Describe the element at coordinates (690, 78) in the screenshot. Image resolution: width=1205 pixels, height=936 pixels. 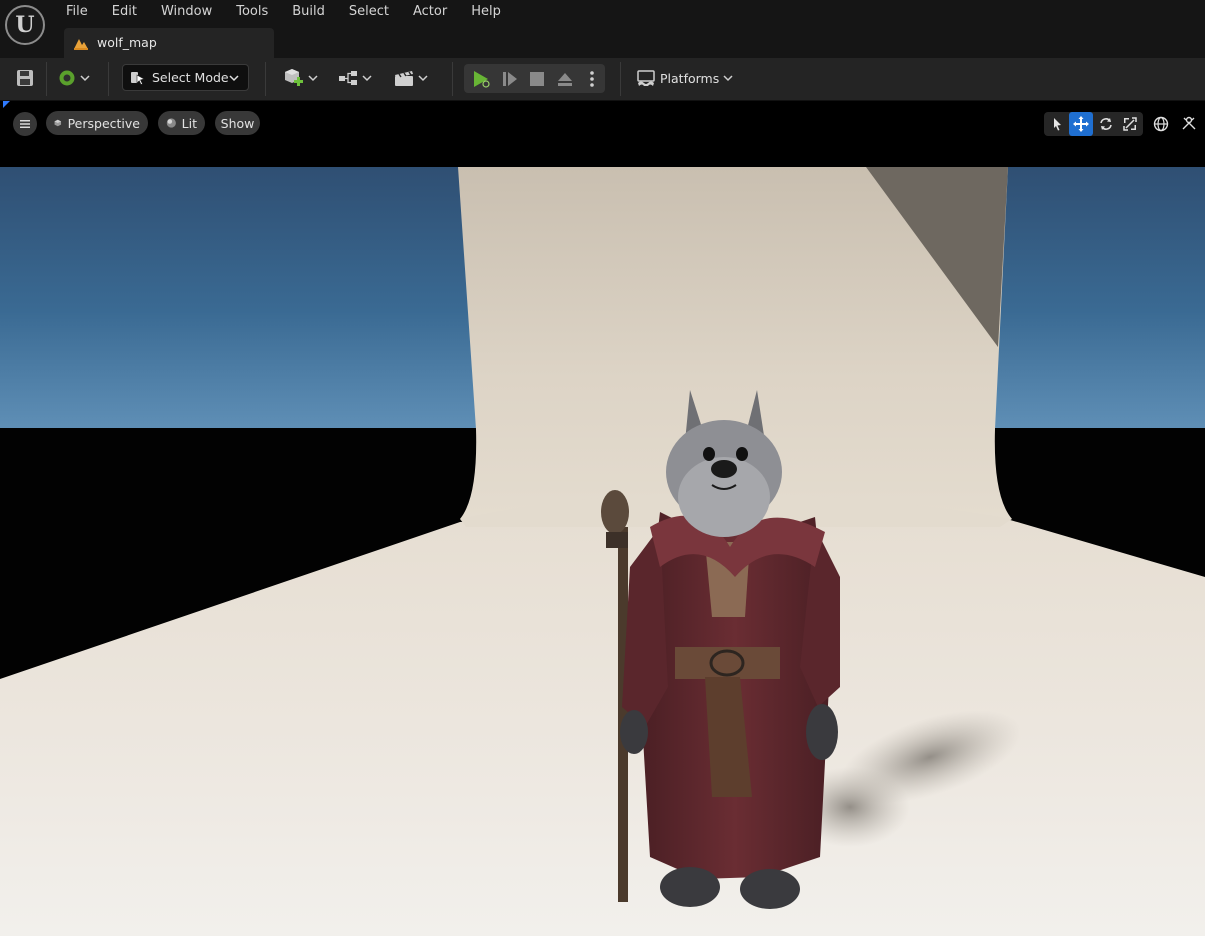
I see `platforms-label: Platforms` at that location.